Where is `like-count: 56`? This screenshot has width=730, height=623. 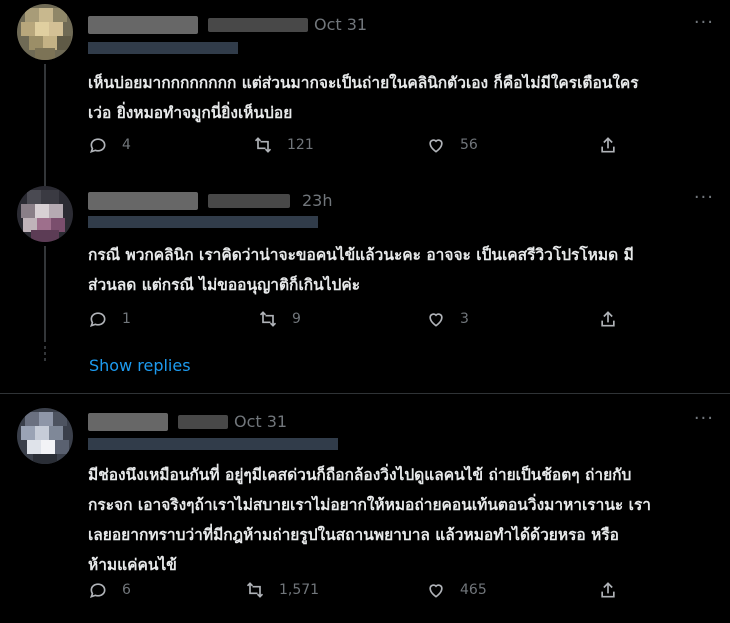
like-count: 56 is located at coordinates (469, 145).